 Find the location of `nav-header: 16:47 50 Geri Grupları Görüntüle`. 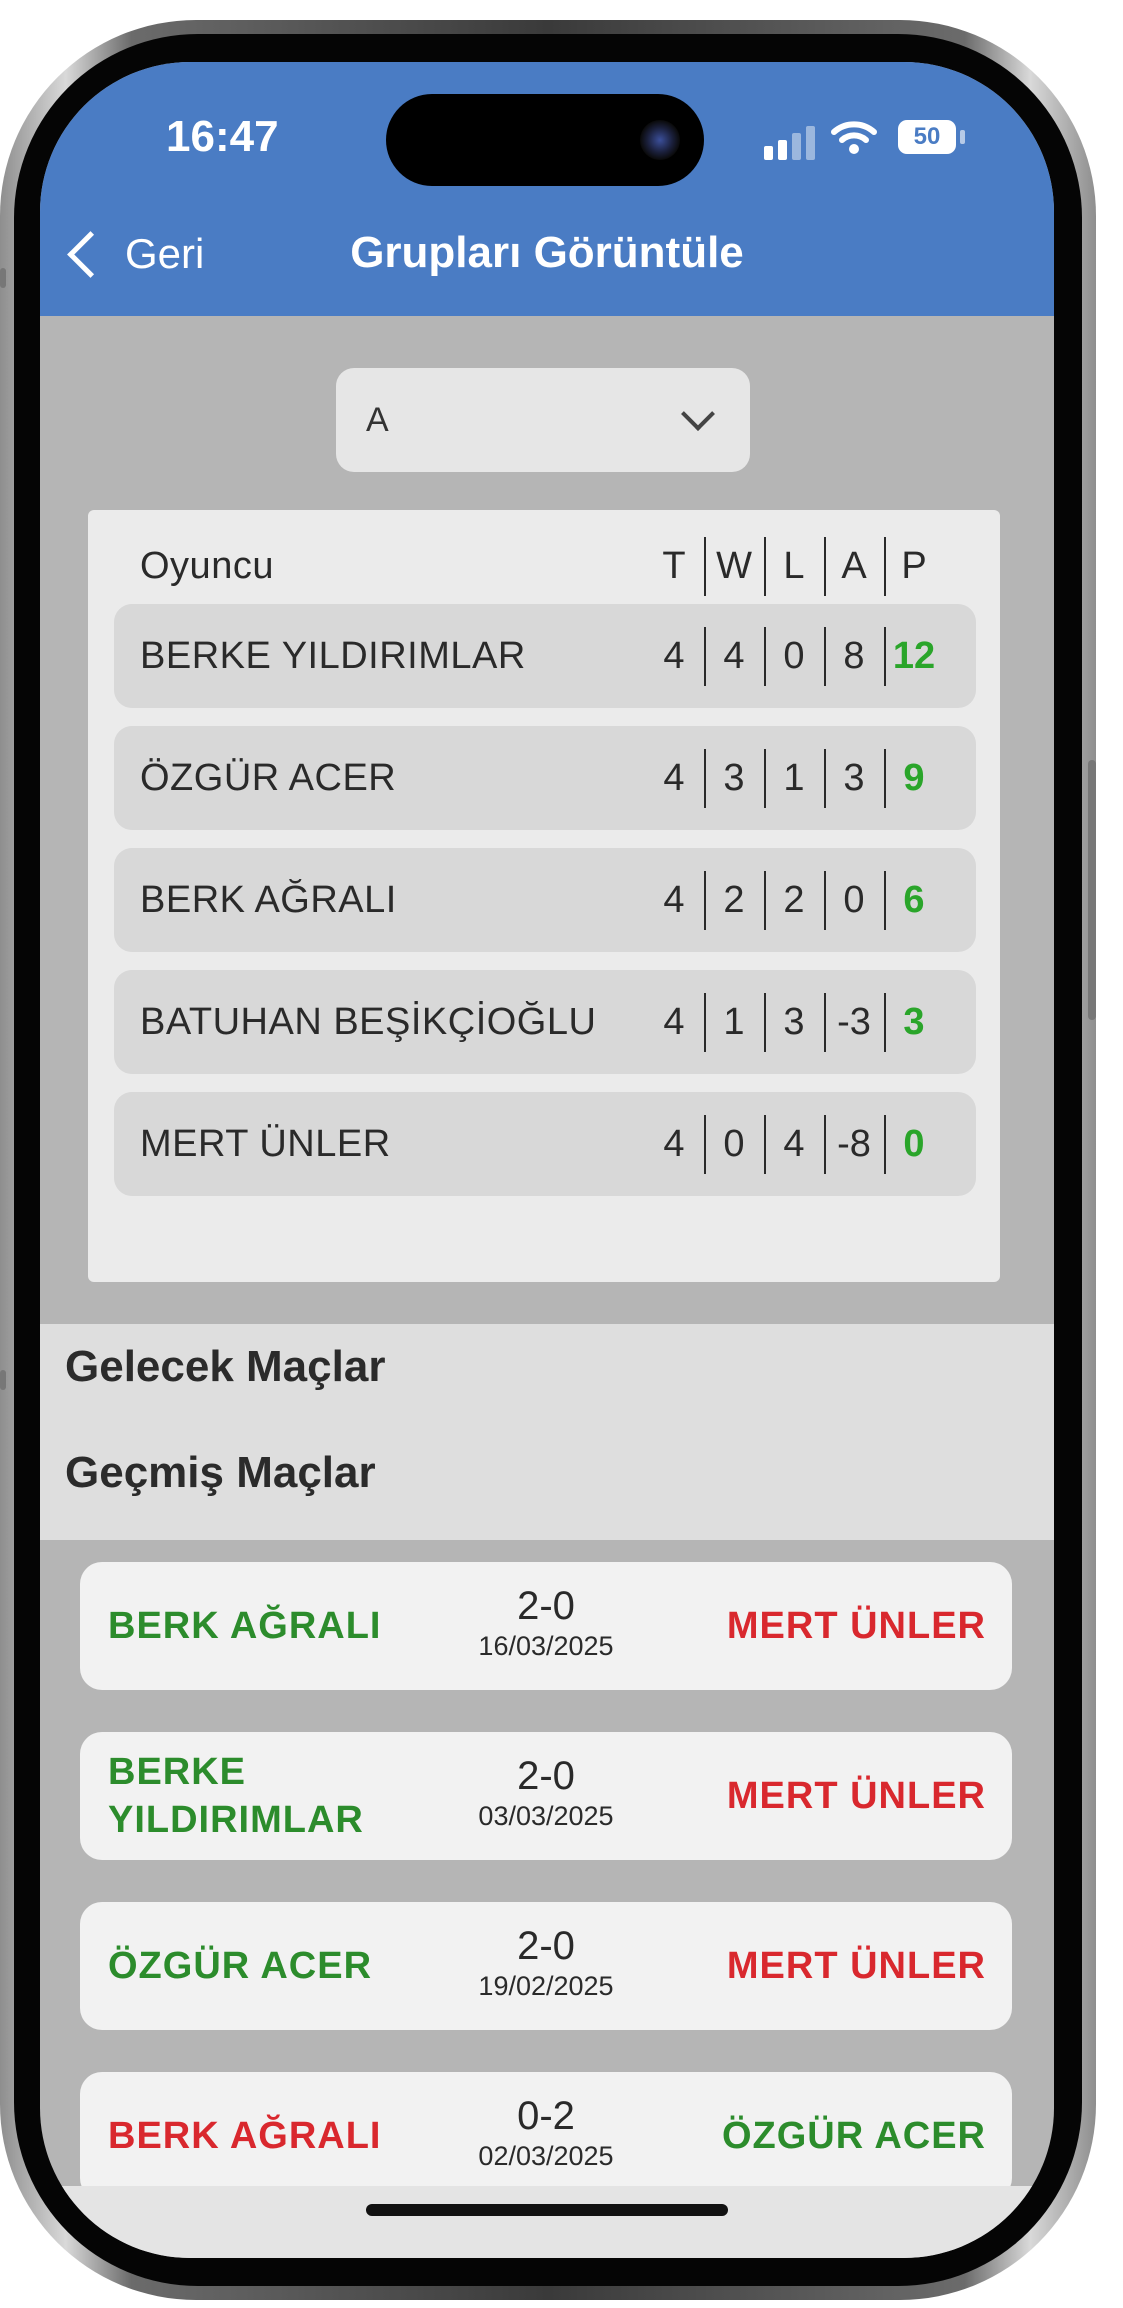

nav-header: 16:47 50 Geri Grupları Görüntüle is located at coordinates (547, 189).